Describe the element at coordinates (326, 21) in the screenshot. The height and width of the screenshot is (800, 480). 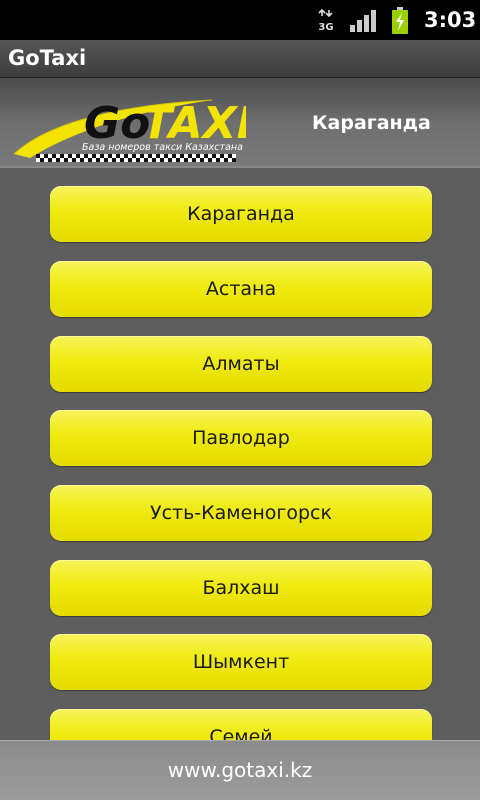
I see `3g-icon: 3G` at that location.